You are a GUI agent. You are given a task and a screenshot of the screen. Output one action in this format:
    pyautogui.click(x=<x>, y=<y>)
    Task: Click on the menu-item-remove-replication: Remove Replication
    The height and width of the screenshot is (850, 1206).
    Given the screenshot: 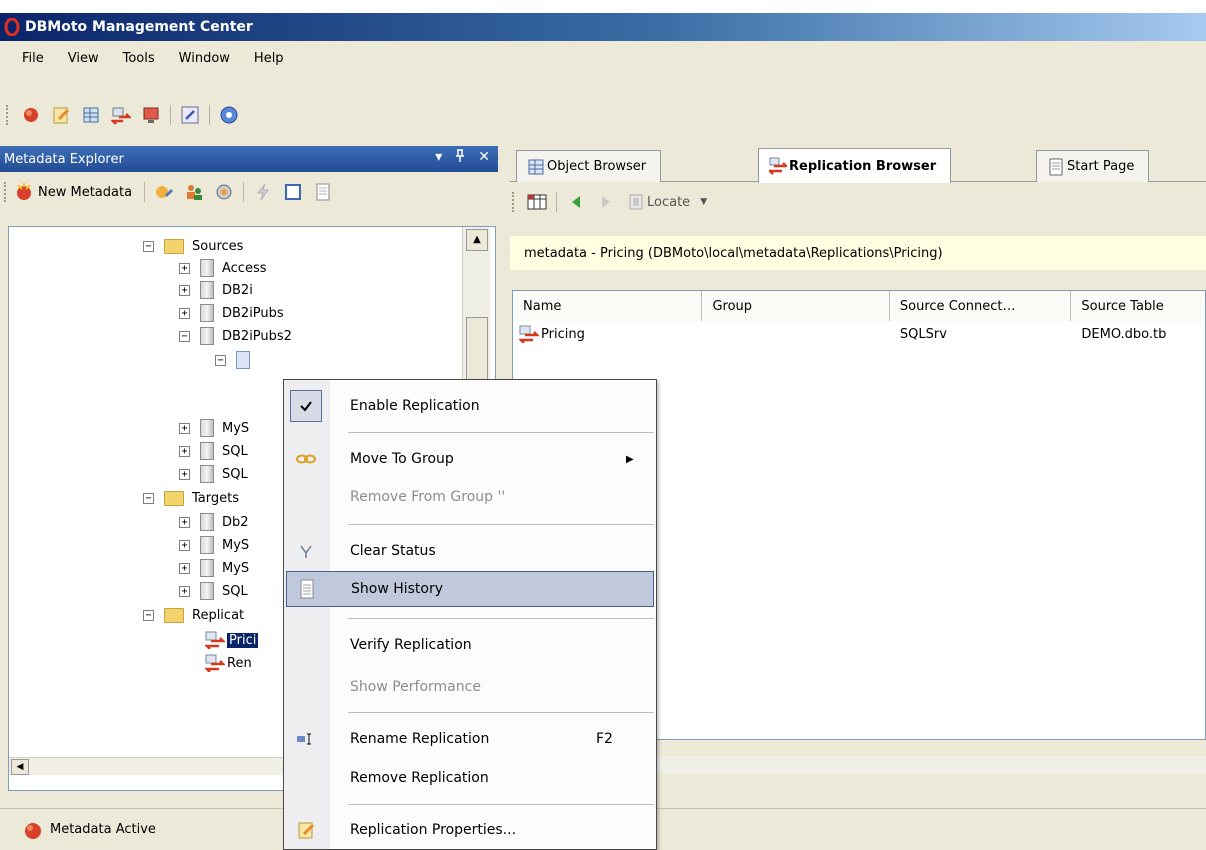 What is the action you would take?
    pyautogui.click(x=470, y=778)
    